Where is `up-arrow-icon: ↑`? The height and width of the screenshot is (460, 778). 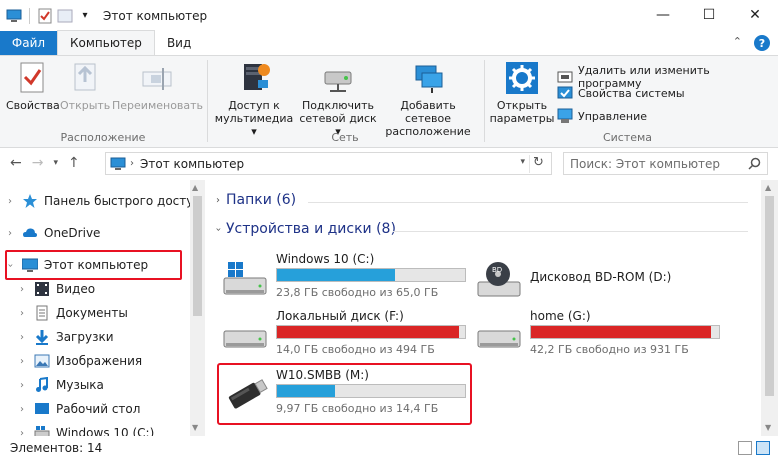 up-arrow-icon: ↑ is located at coordinates (74, 163).